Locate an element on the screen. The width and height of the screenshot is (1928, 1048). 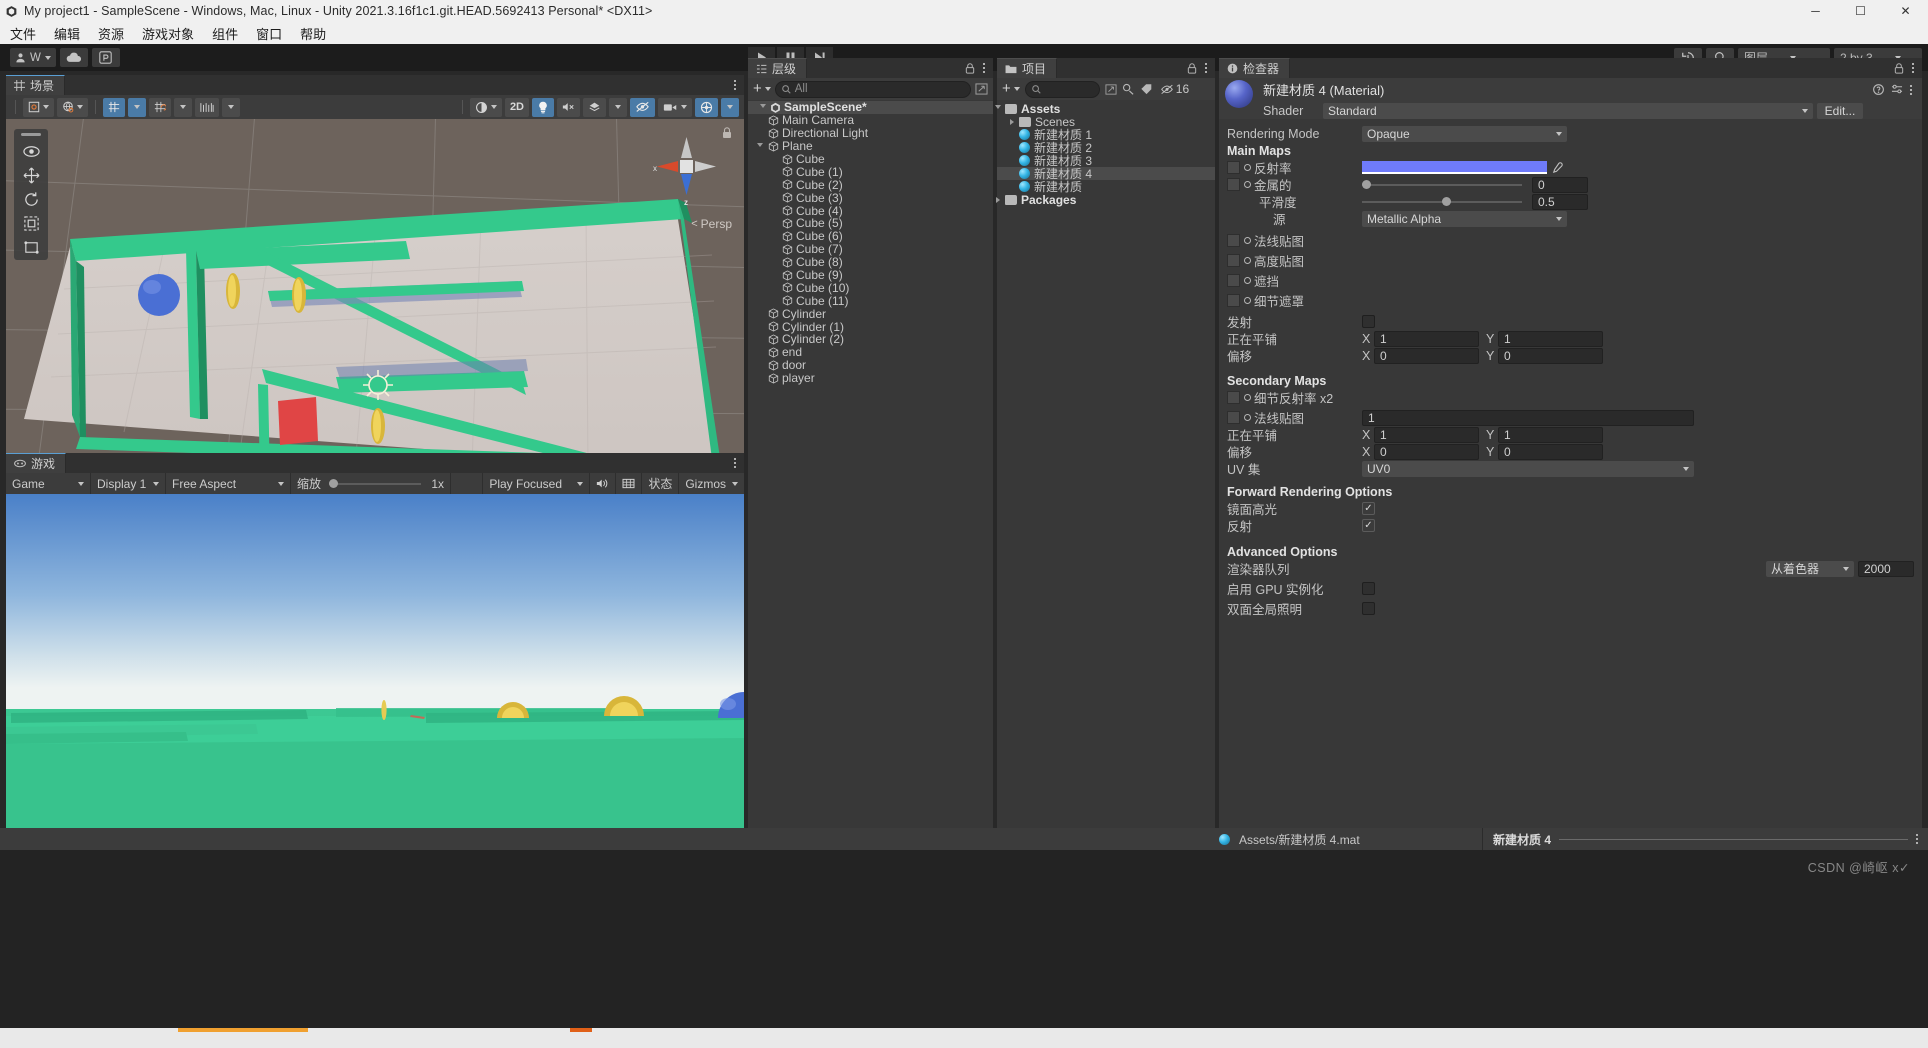
hierarchy-search-input: All is located at coordinates (872, 89).